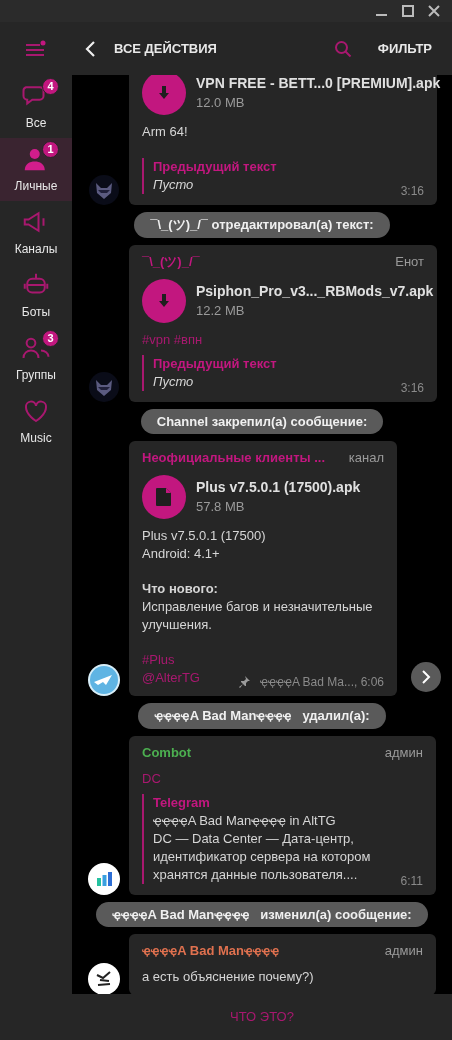 This screenshot has width=452, height=1040. I want to click on author-tag: канал, so click(366, 458).